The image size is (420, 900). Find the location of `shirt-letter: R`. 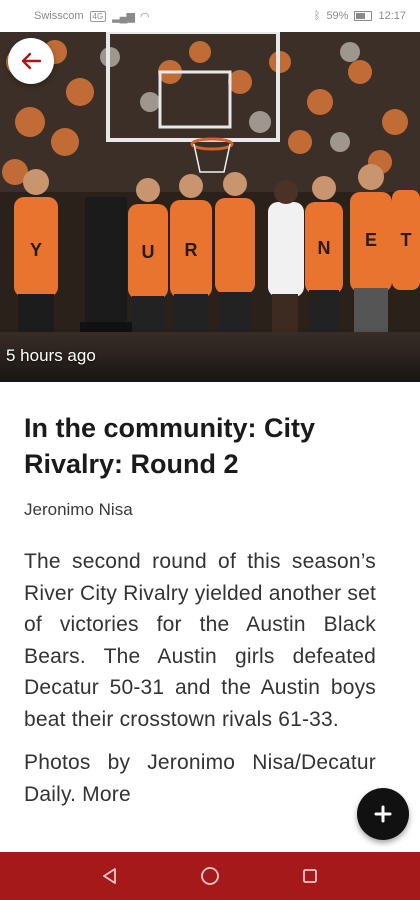

shirt-letter: R is located at coordinates (191, 250).